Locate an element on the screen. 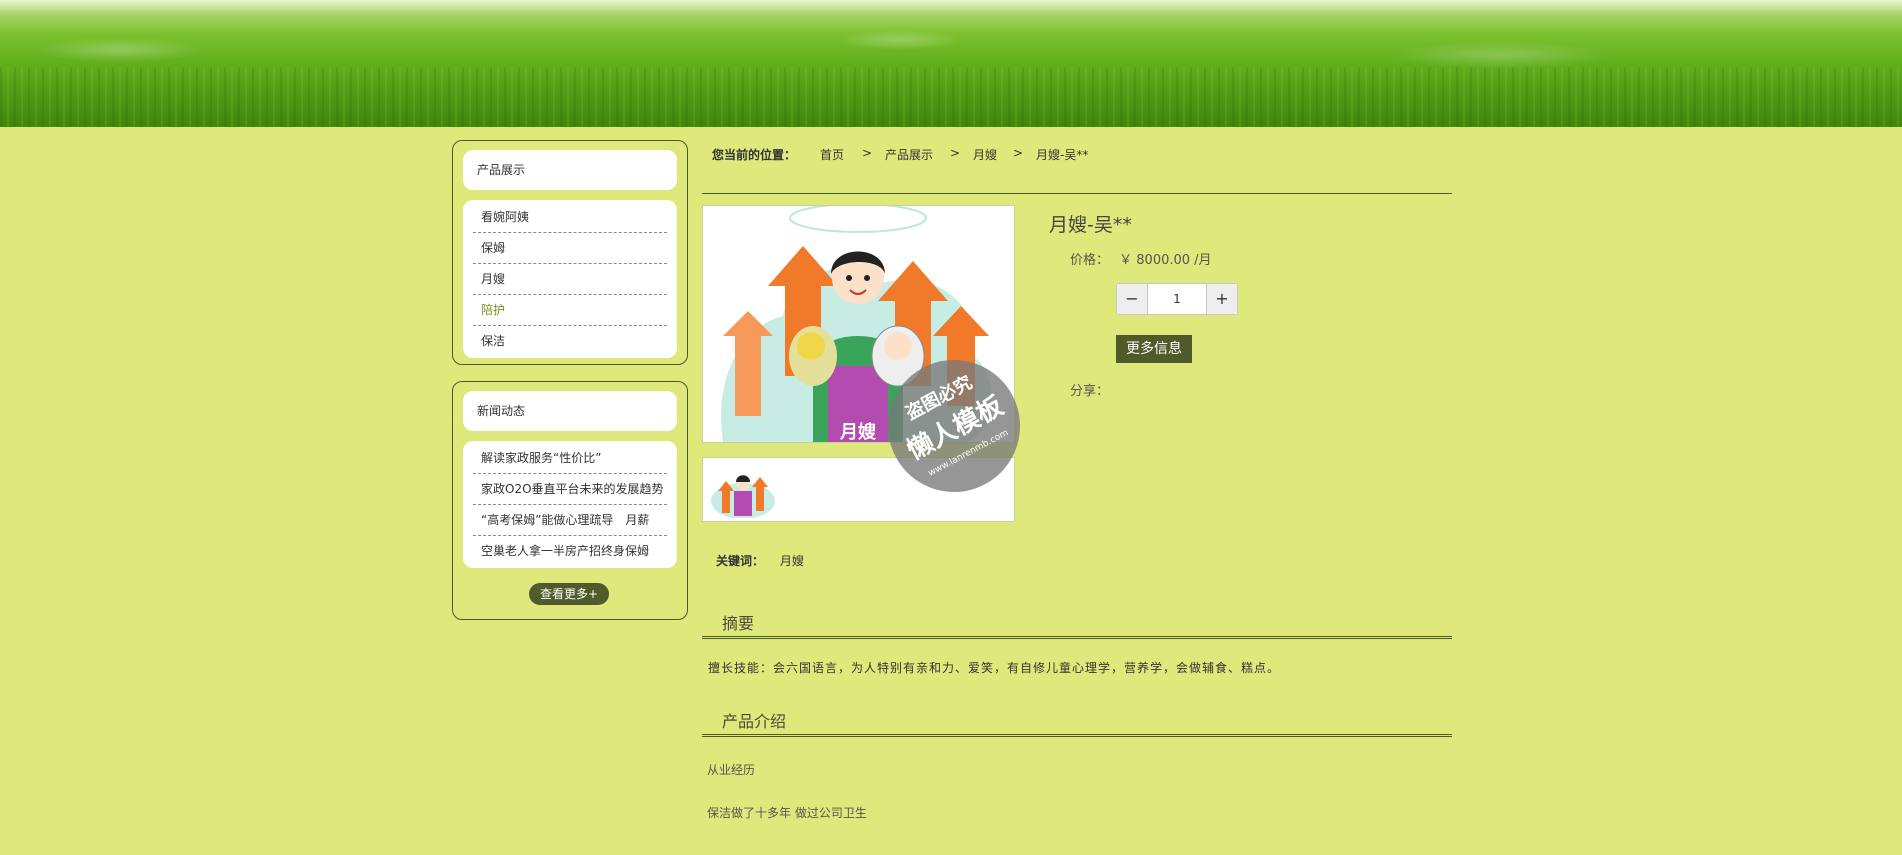 Image resolution: width=1902 pixels, height=855 pixels. sidebar-news-title: 新闻动态 is located at coordinates (570, 411).